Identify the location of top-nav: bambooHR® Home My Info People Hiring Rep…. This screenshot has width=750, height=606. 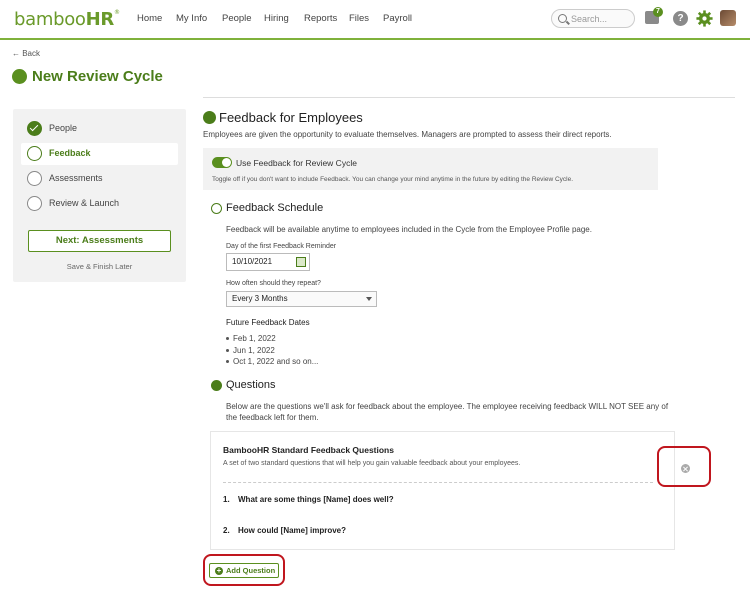
(375, 20).